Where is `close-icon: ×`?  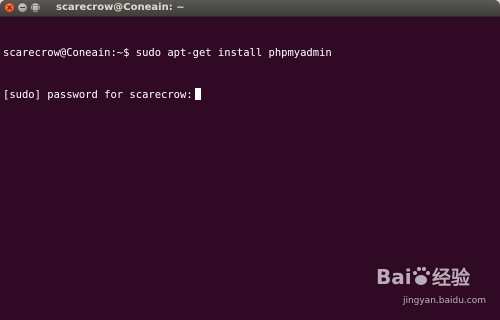 close-icon: × is located at coordinates (9, 7).